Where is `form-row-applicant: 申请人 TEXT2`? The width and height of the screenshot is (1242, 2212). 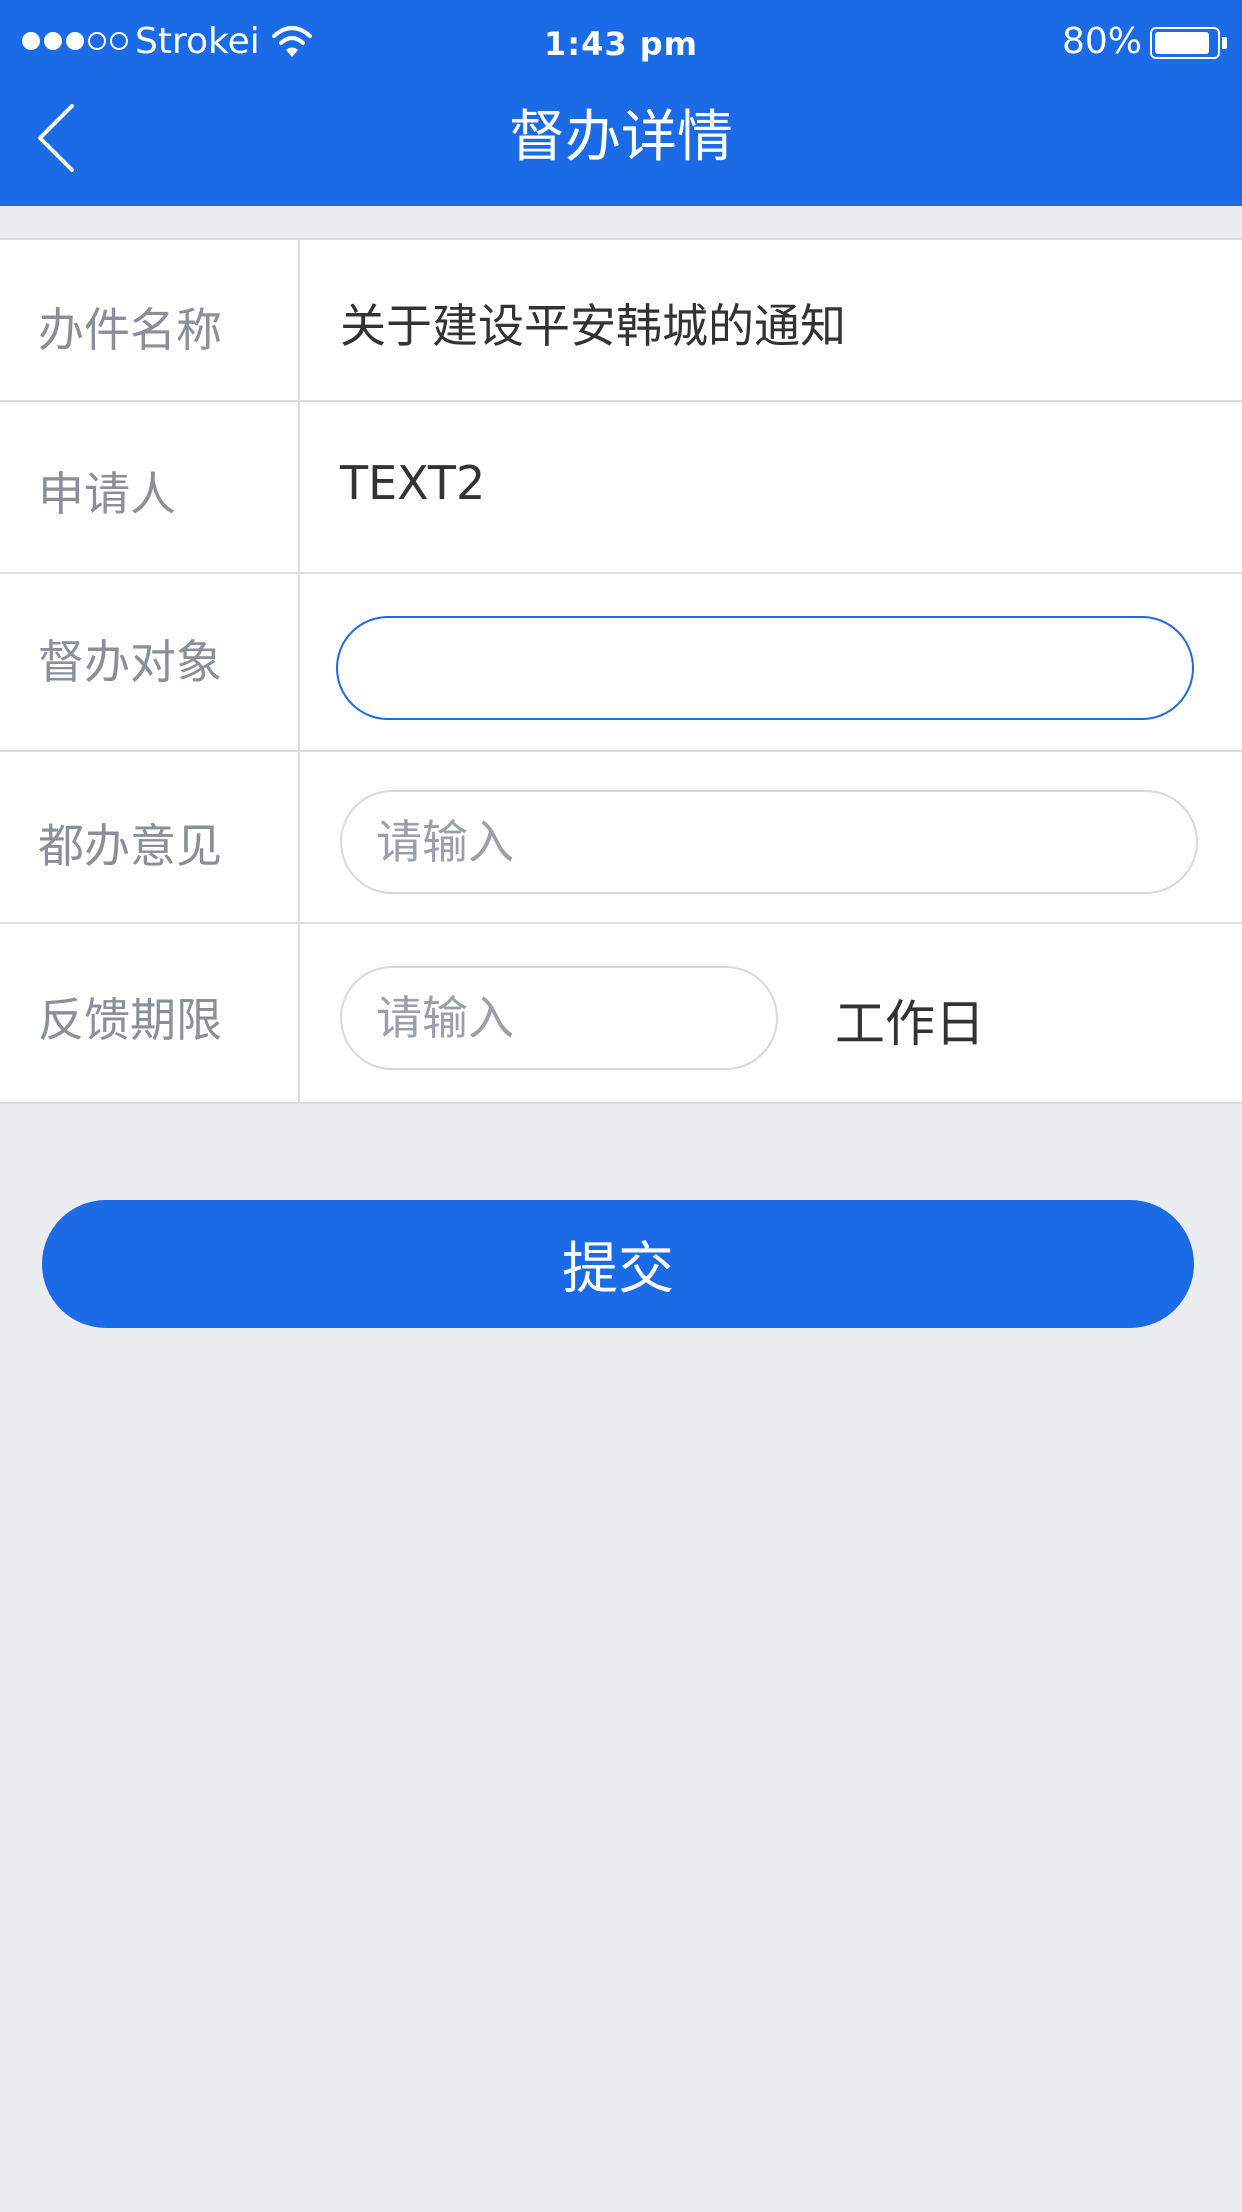 form-row-applicant: 申请人 TEXT2 is located at coordinates (621, 488).